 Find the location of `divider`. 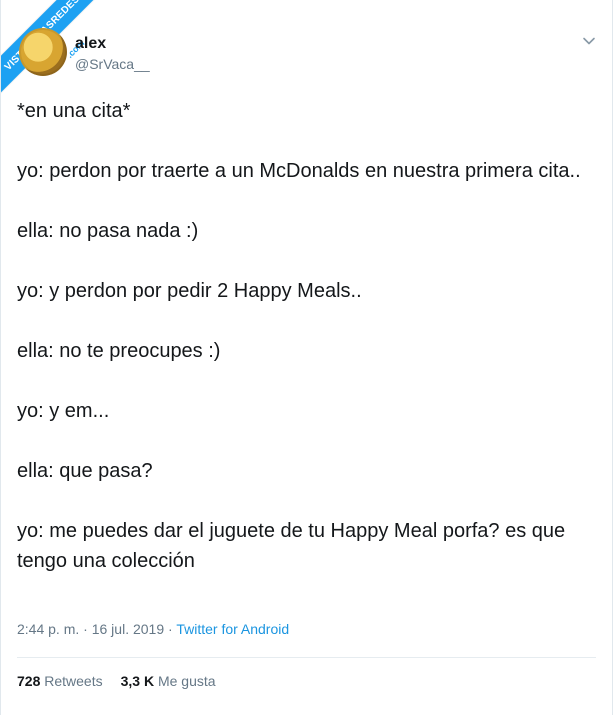

divider is located at coordinates (306, 657).